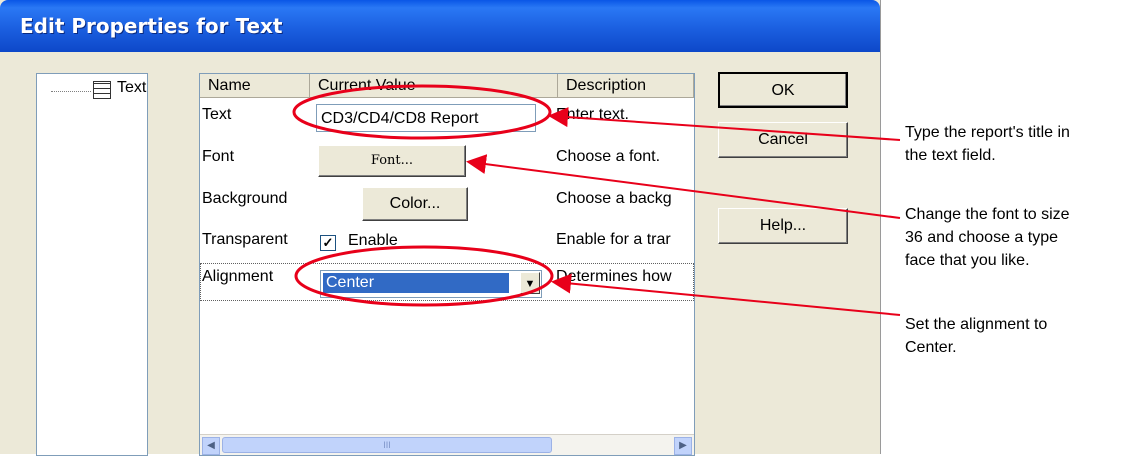 The height and width of the screenshot is (456, 1138). I want to click on annotation-font-line: Change the font to size, so click(987, 214).